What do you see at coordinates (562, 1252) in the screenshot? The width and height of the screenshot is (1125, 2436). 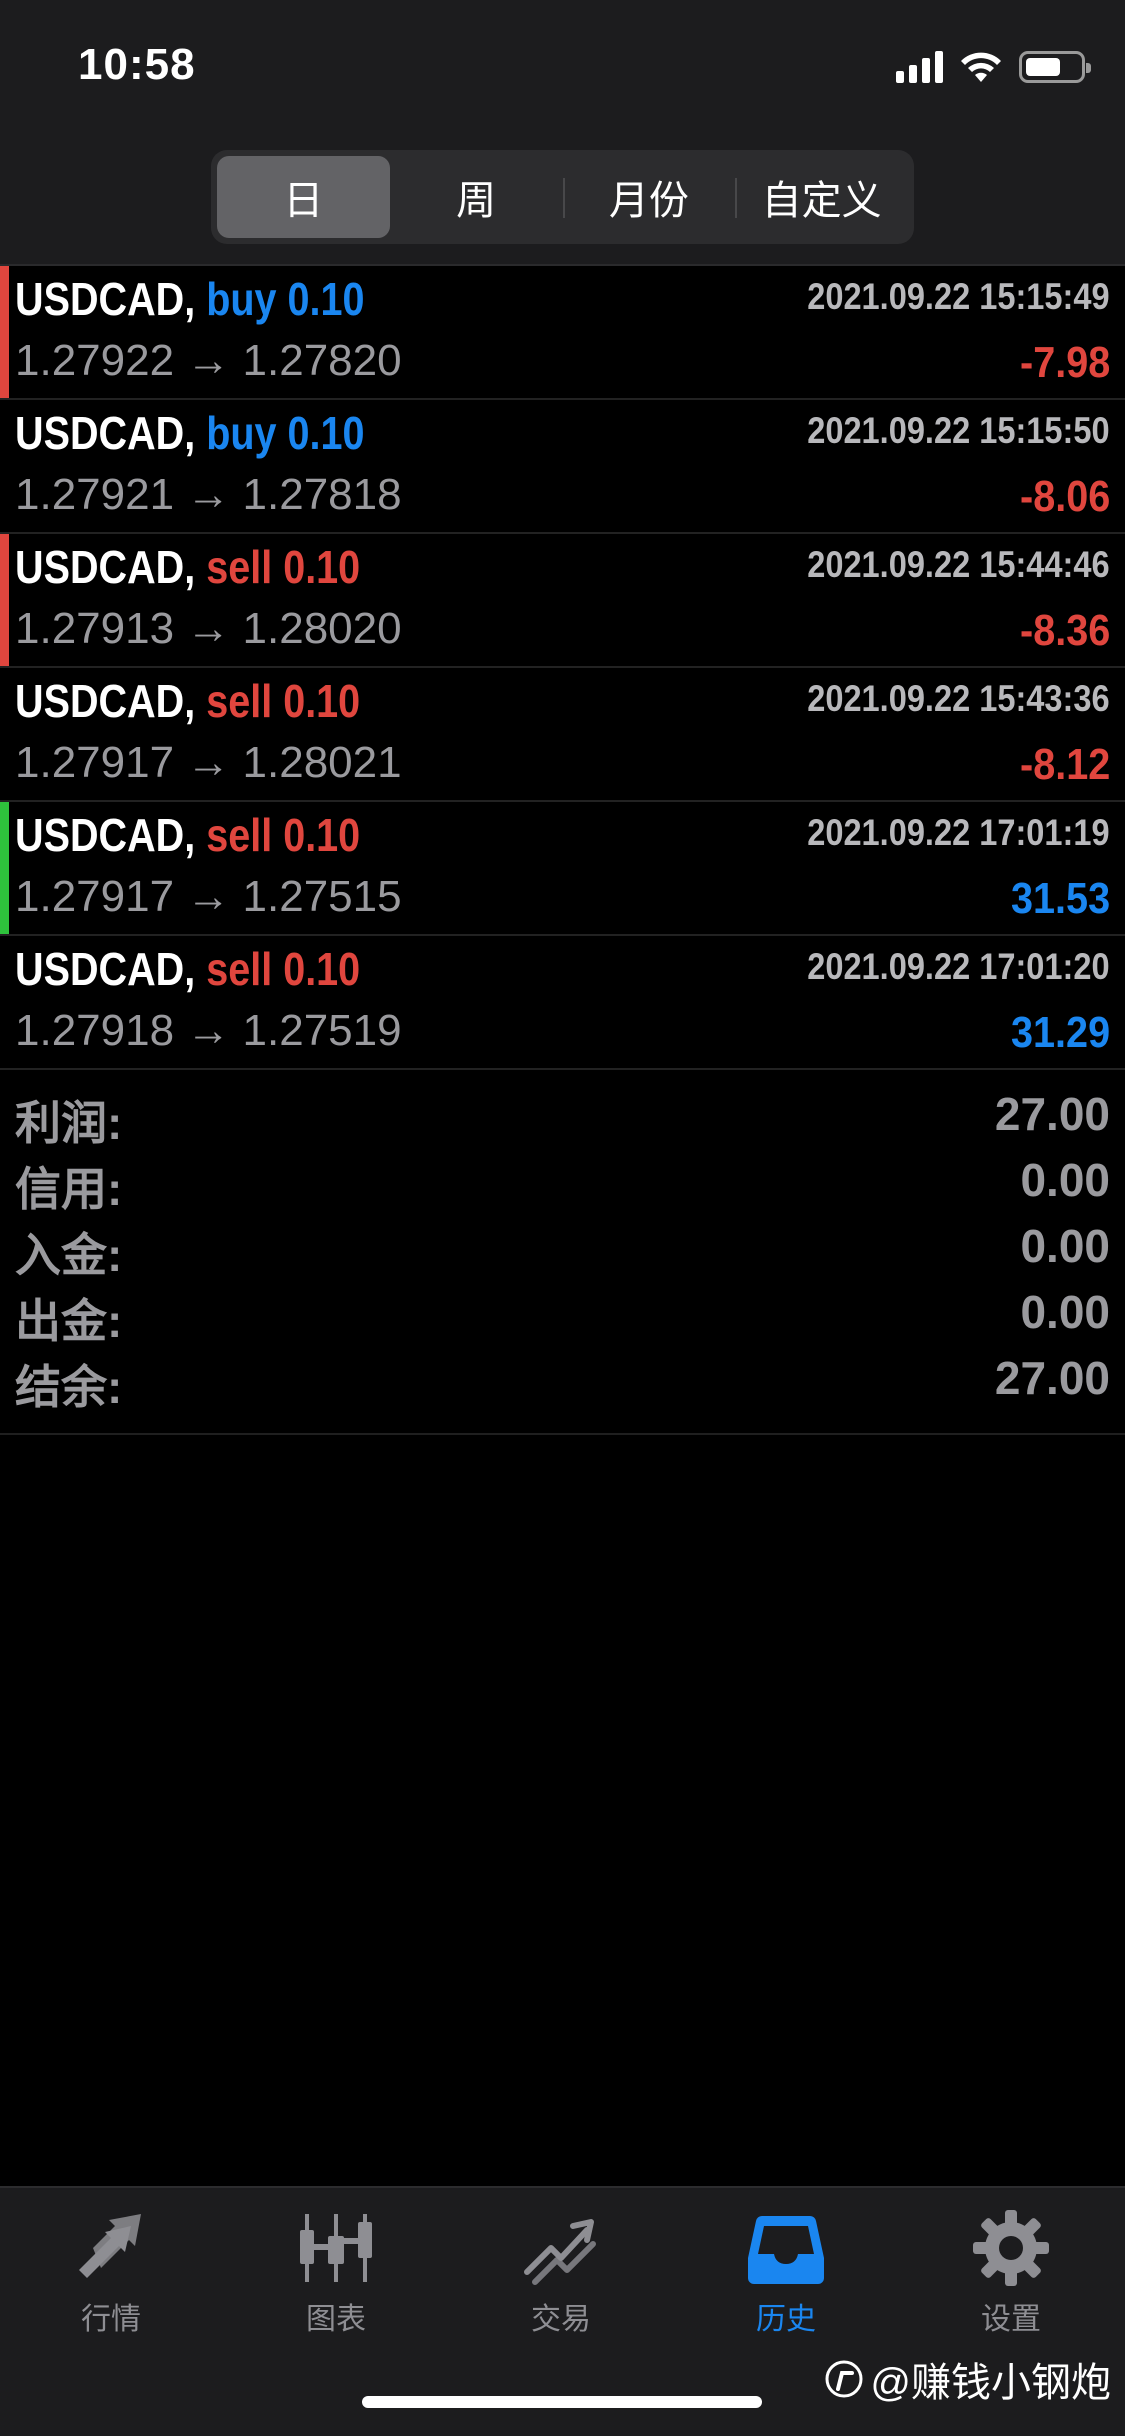 I see `summary-deposit: 入金: 0.00` at bounding box center [562, 1252].